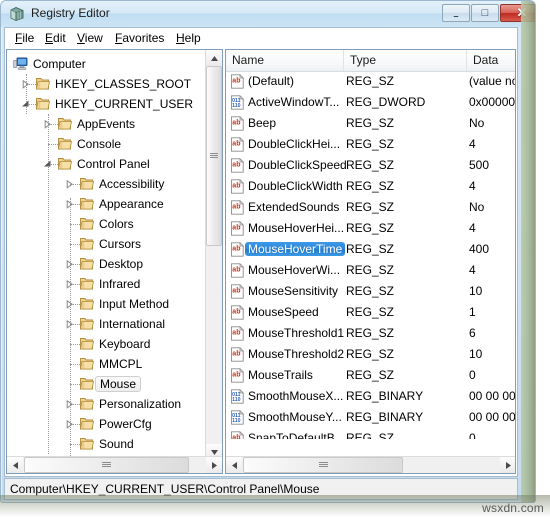  Describe the element at coordinates (370, 291) in the screenshot. I see `registry-value-row: ab MouseSensitivity REG_SZ 10` at that location.